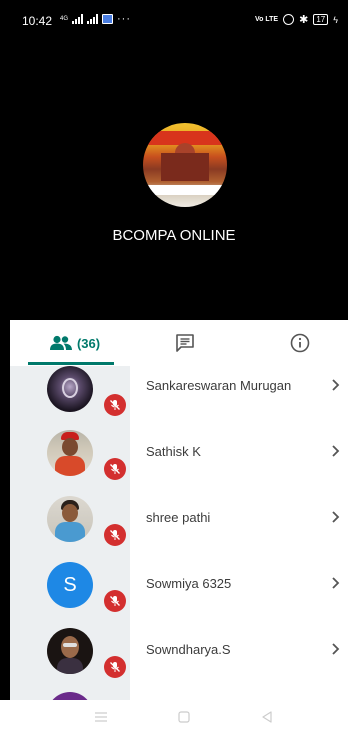 The width and height of the screenshot is (348, 734). Describe the element at coordinates (185, 165) in the screenshot. I see `meeting-avatar` at that location.